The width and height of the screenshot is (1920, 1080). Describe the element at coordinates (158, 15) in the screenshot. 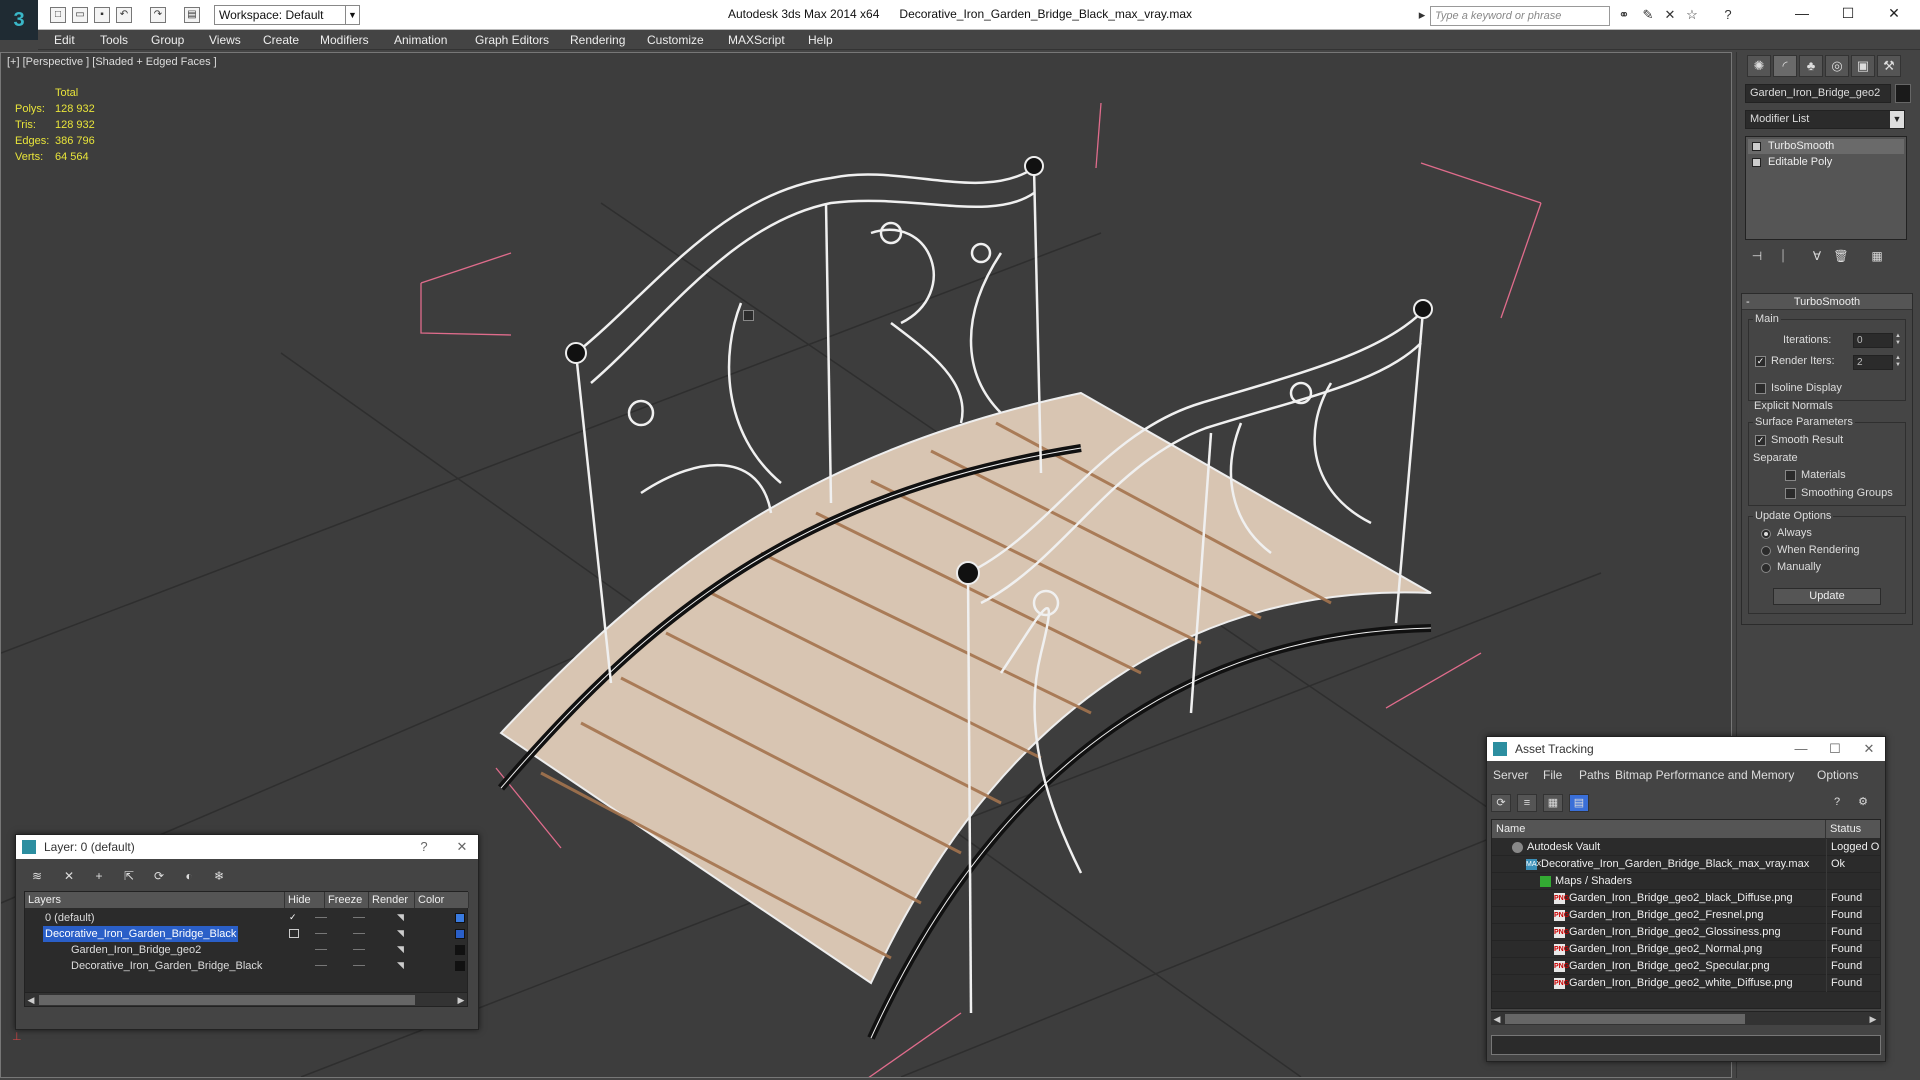

I see `redo-icon: ↷` at that location.